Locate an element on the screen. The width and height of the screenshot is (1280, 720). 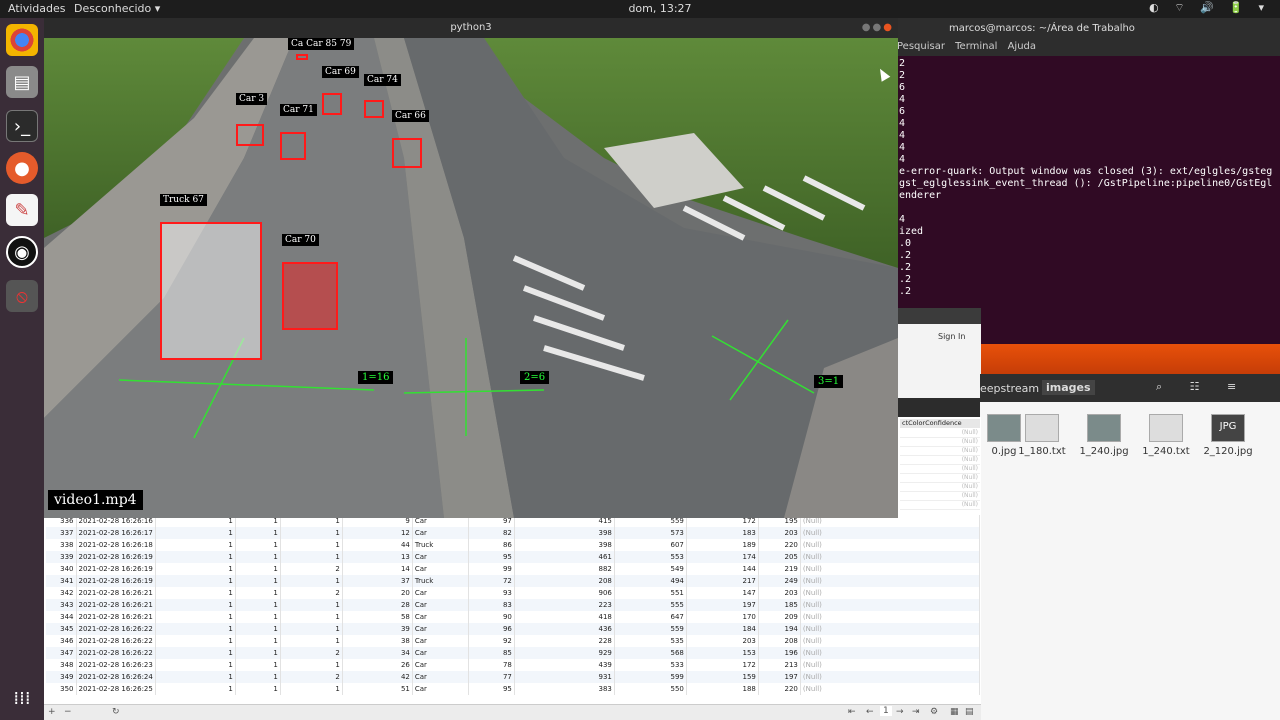
table-cell: 220 is located at coordinates (779, 545).